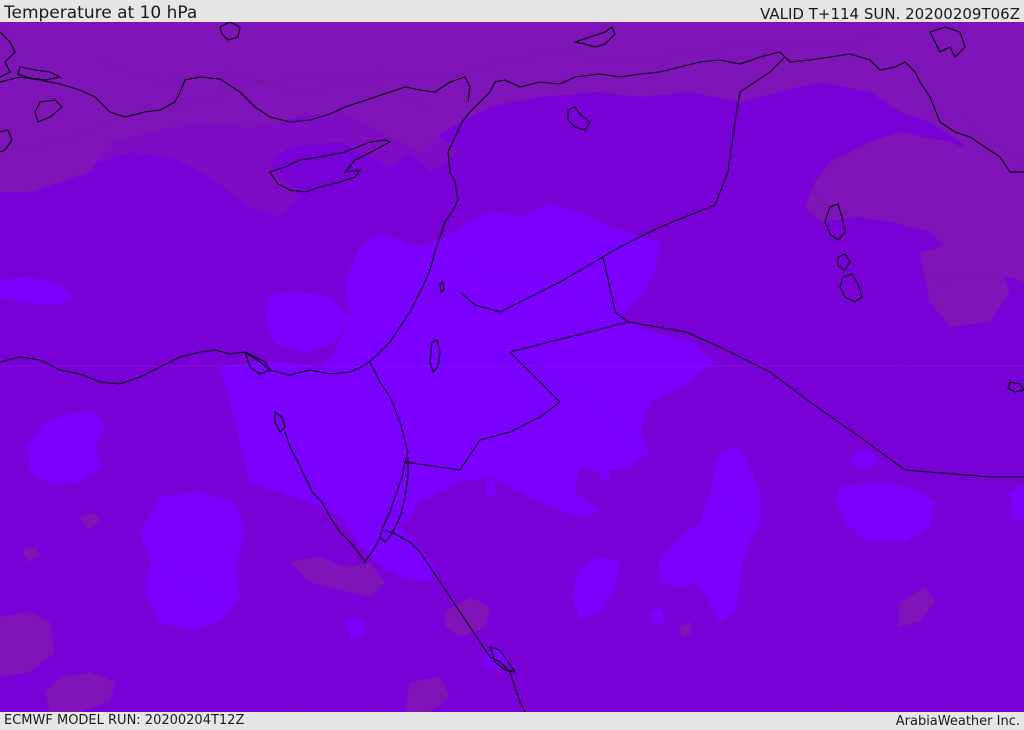 Image resolution: width=1024 pixels, height=730 pixels. What do you see at coordinates (124, 720) in the screenshot?
I see `model-run: ECMWF MODEL RUN: 20200204T12Z` at bounding box center [124, 720].